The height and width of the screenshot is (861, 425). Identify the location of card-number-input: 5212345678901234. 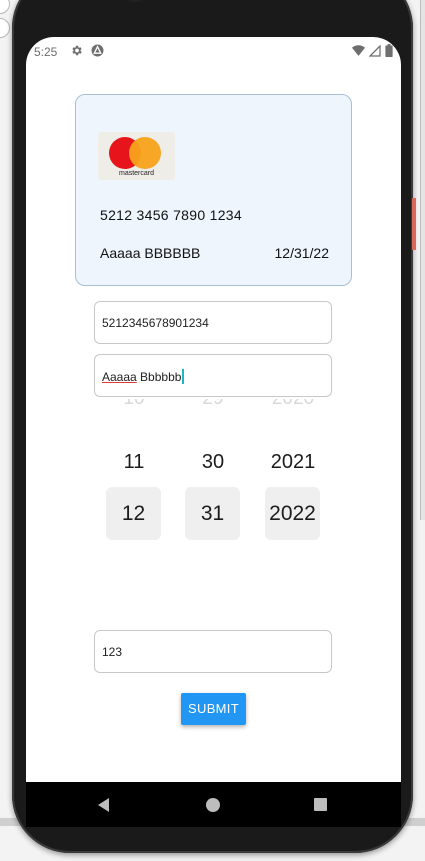
(213, 322).